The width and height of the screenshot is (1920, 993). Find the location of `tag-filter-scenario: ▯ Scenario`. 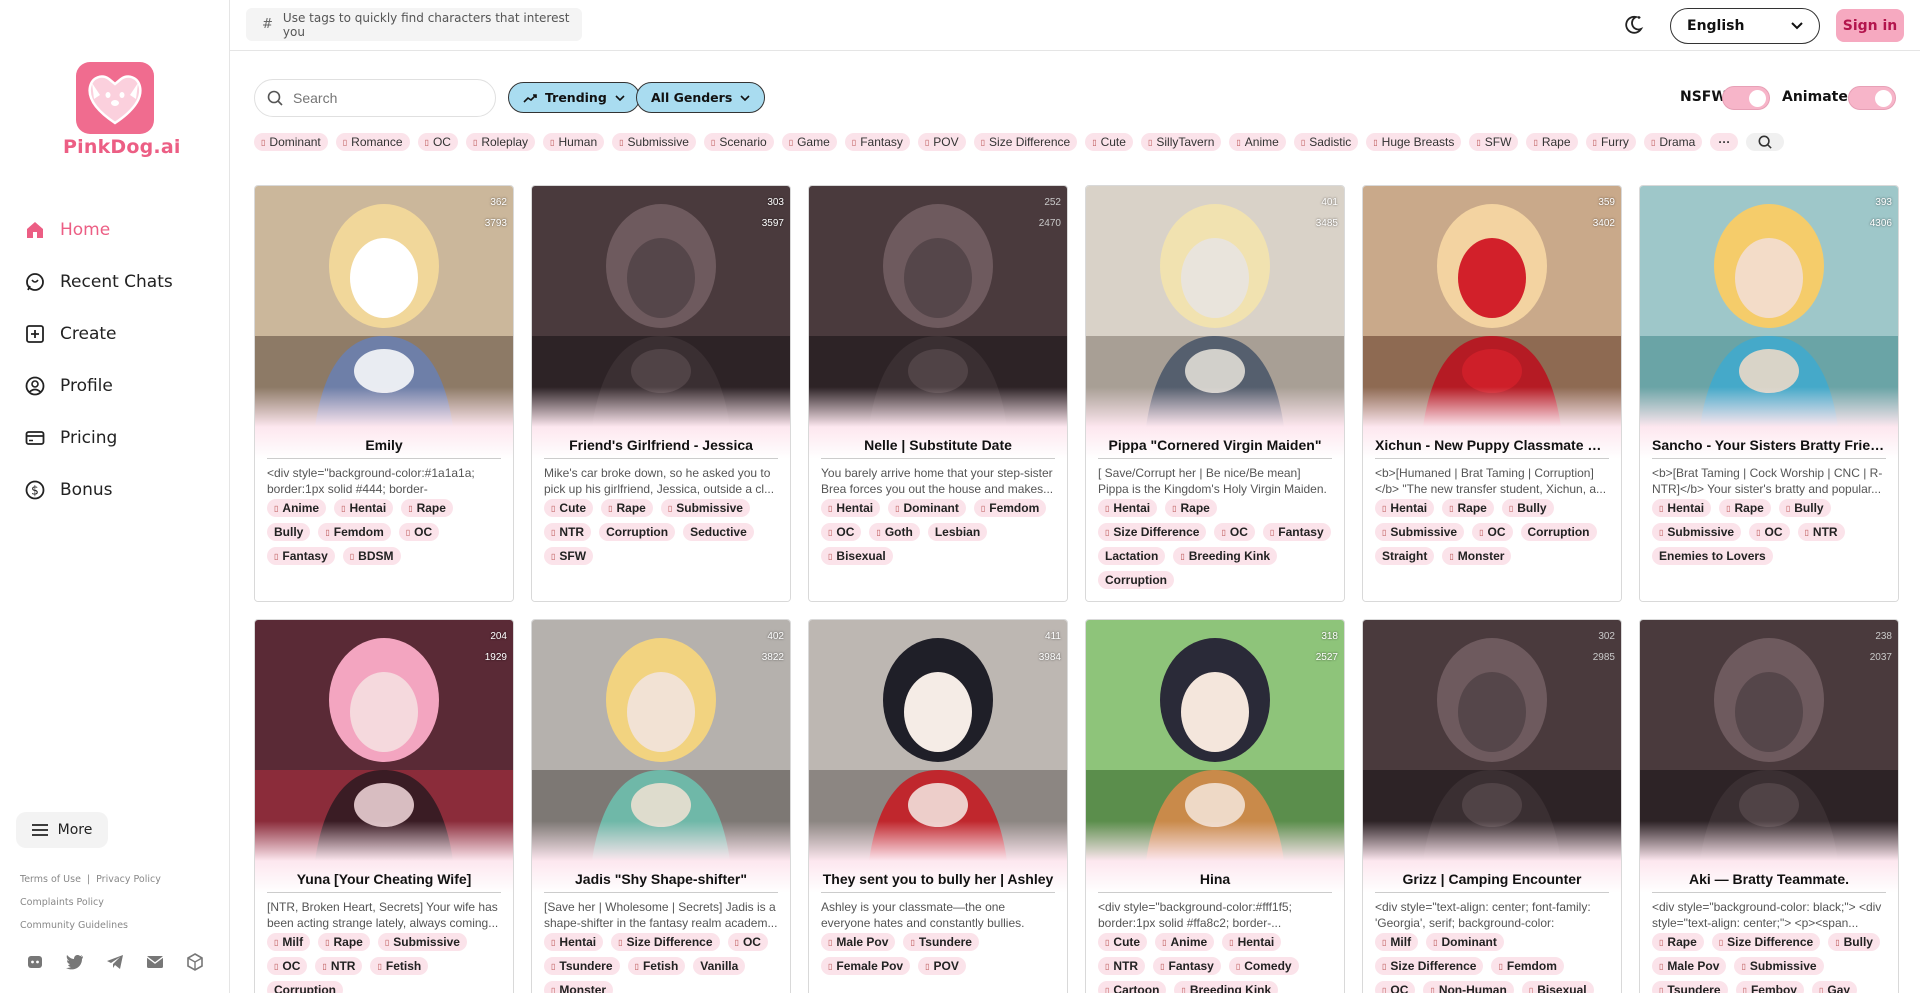

tag-filter-scenario: ▯ Scenario is located at coordinates (738, 142).